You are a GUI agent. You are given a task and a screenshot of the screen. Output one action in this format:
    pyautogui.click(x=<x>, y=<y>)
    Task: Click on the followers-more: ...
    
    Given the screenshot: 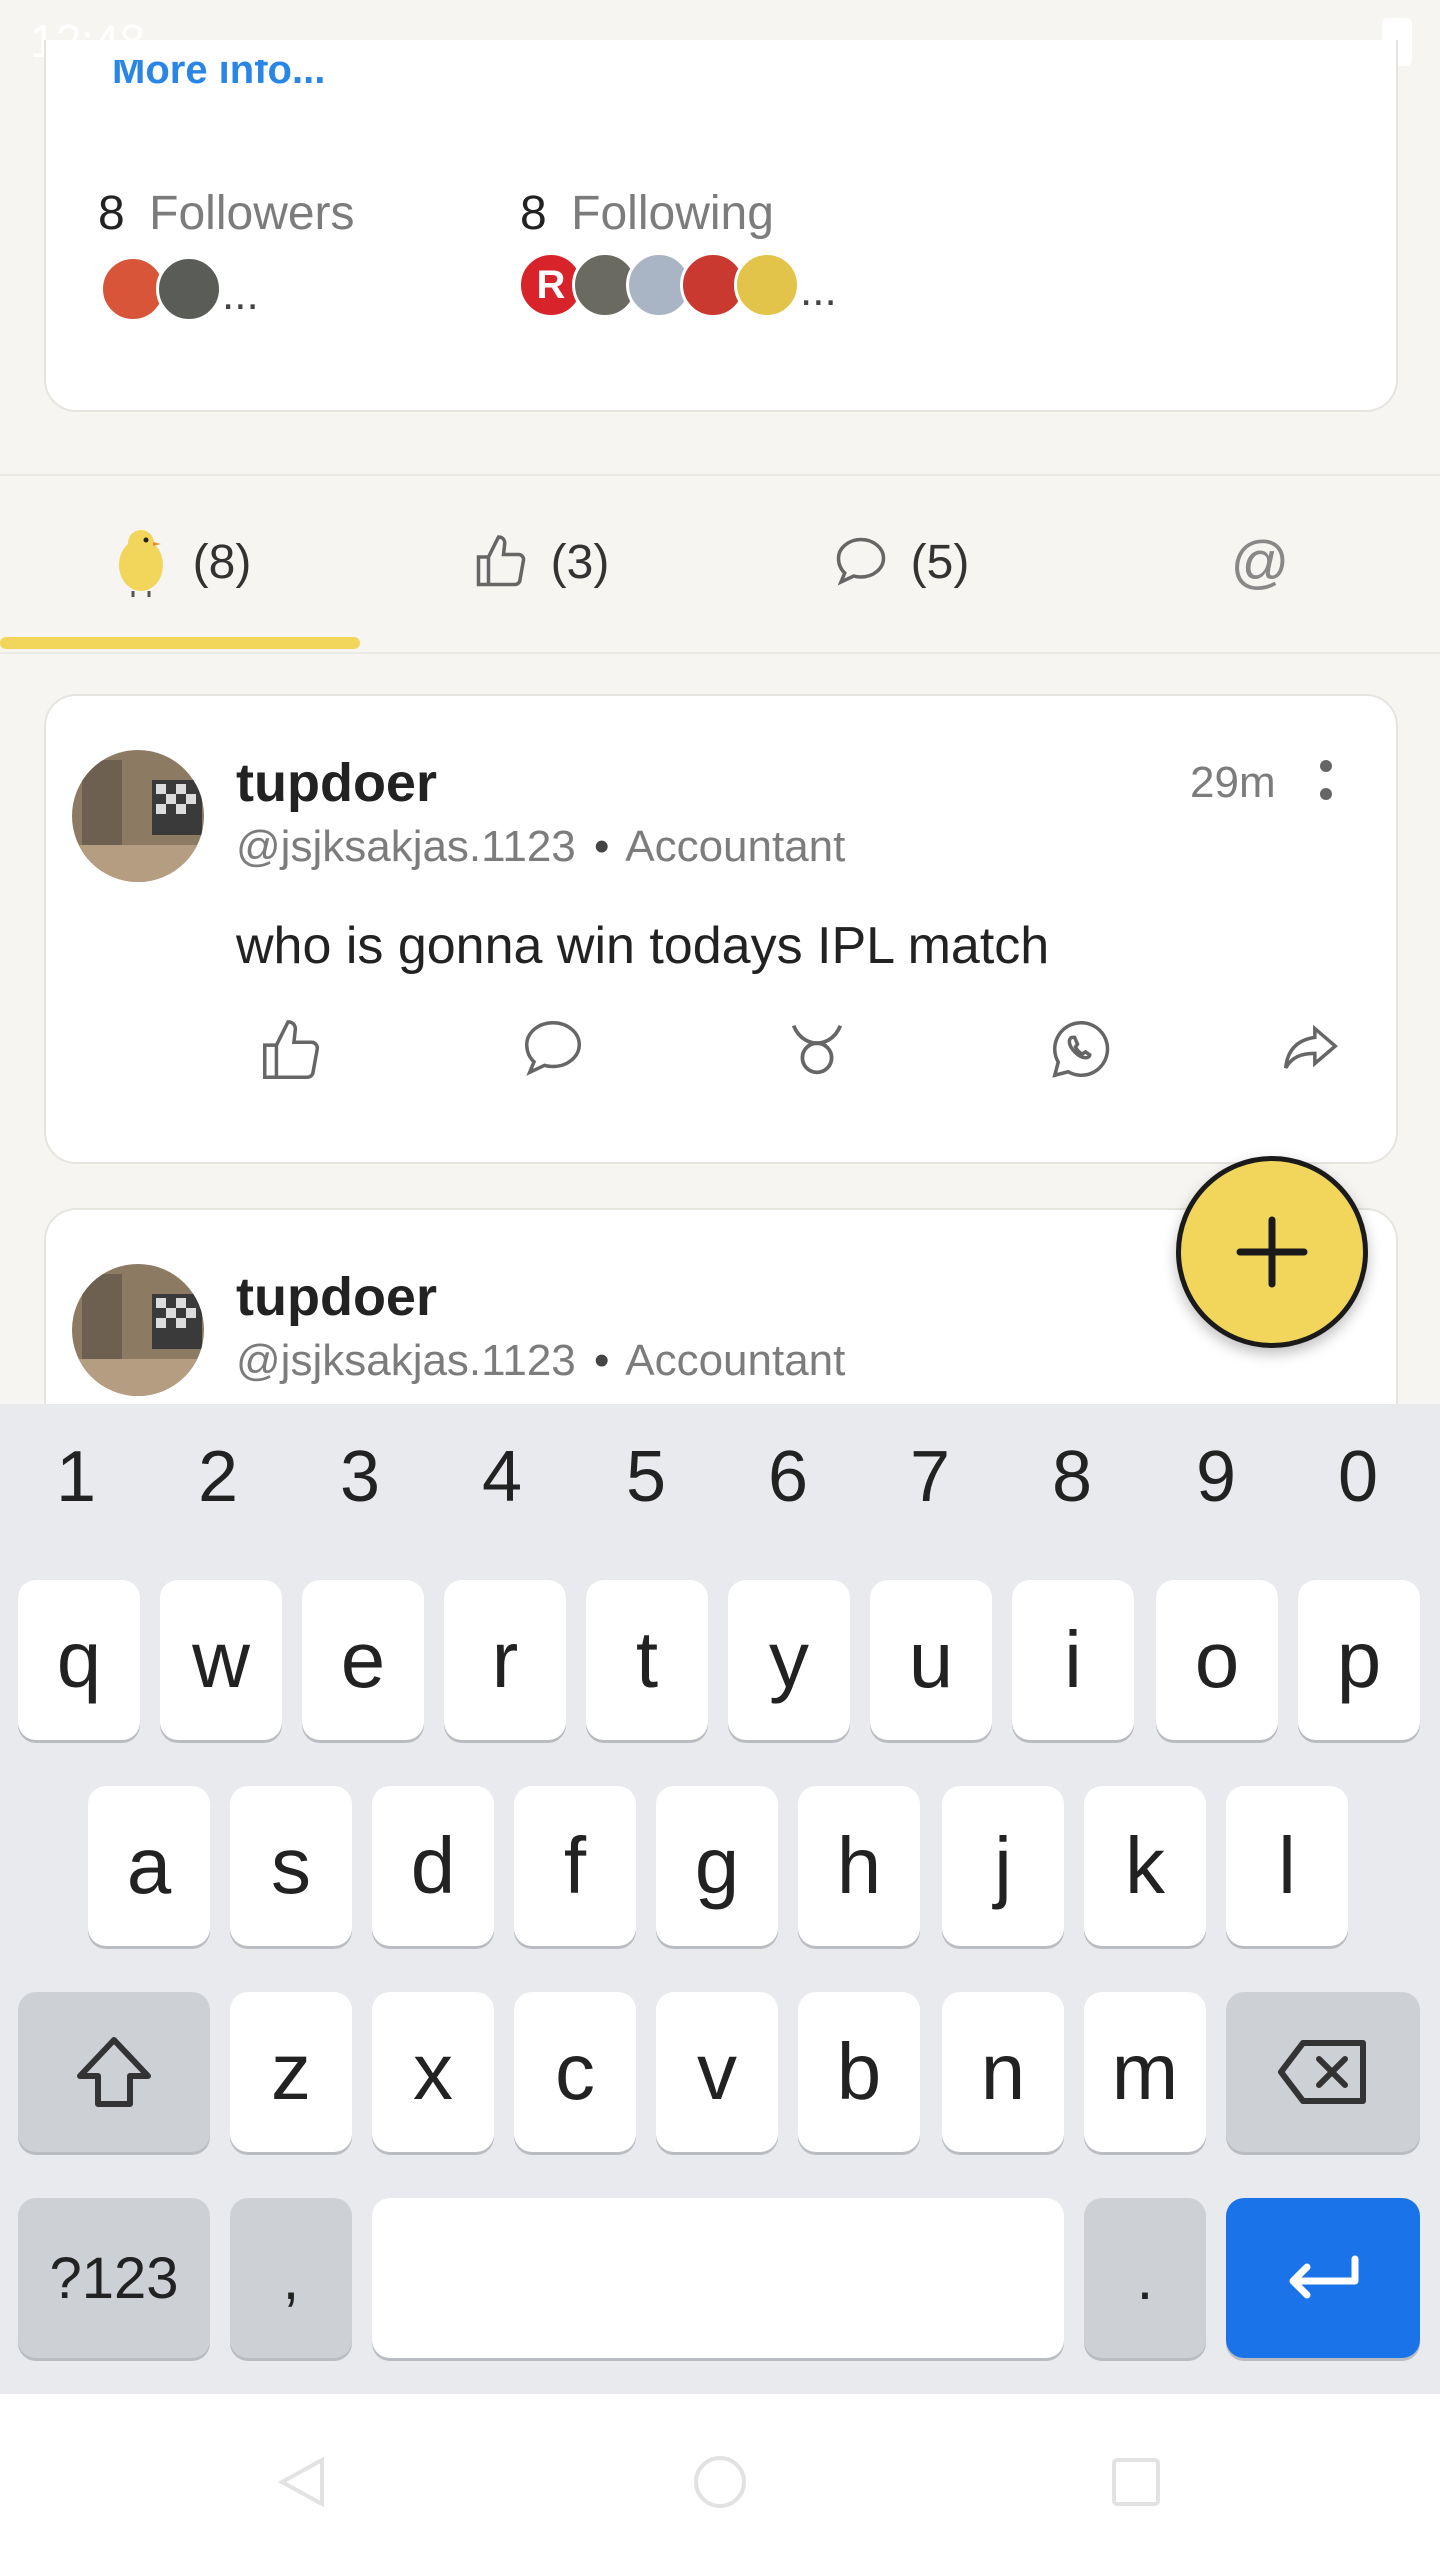 What is the action you would take?
    pyautogui.click(x=240, y=294)
    